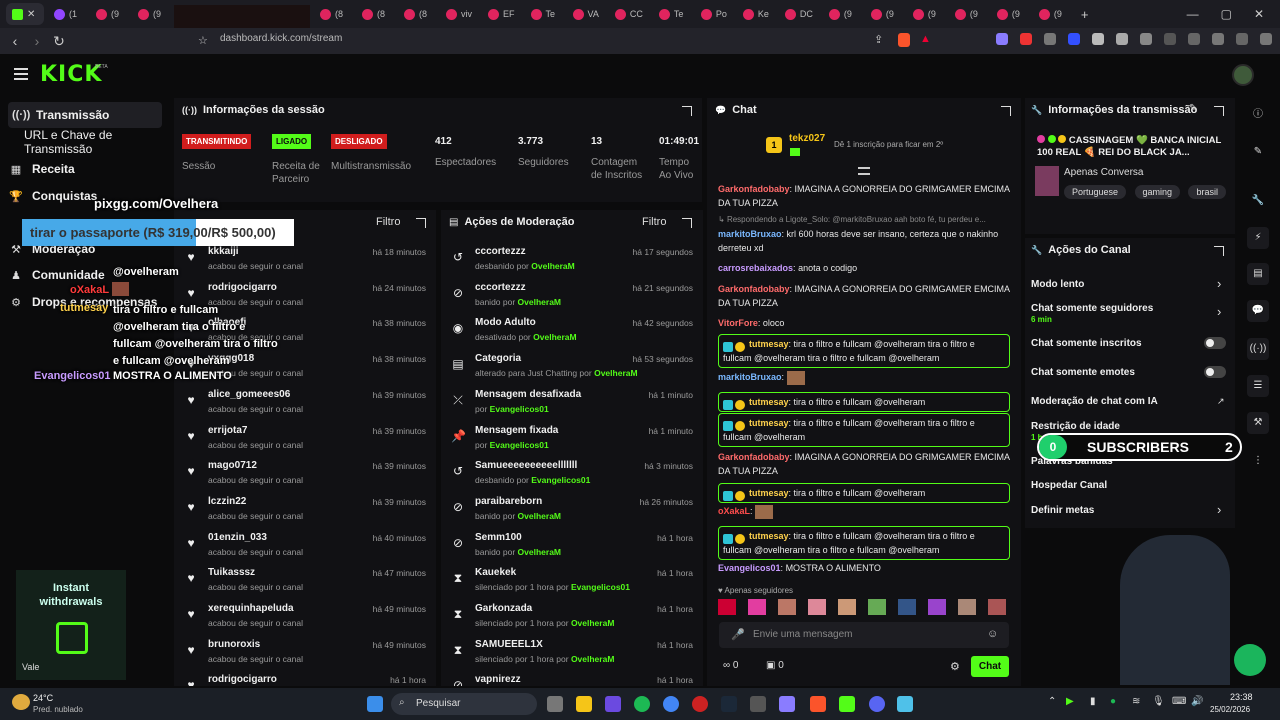 The width and height of the screenshot is (1280, 720). What do you see at coordinates (1158, 701) in the screenshot?
I see `microphone-icon: 🎙` at bounding box center [1158, 701].